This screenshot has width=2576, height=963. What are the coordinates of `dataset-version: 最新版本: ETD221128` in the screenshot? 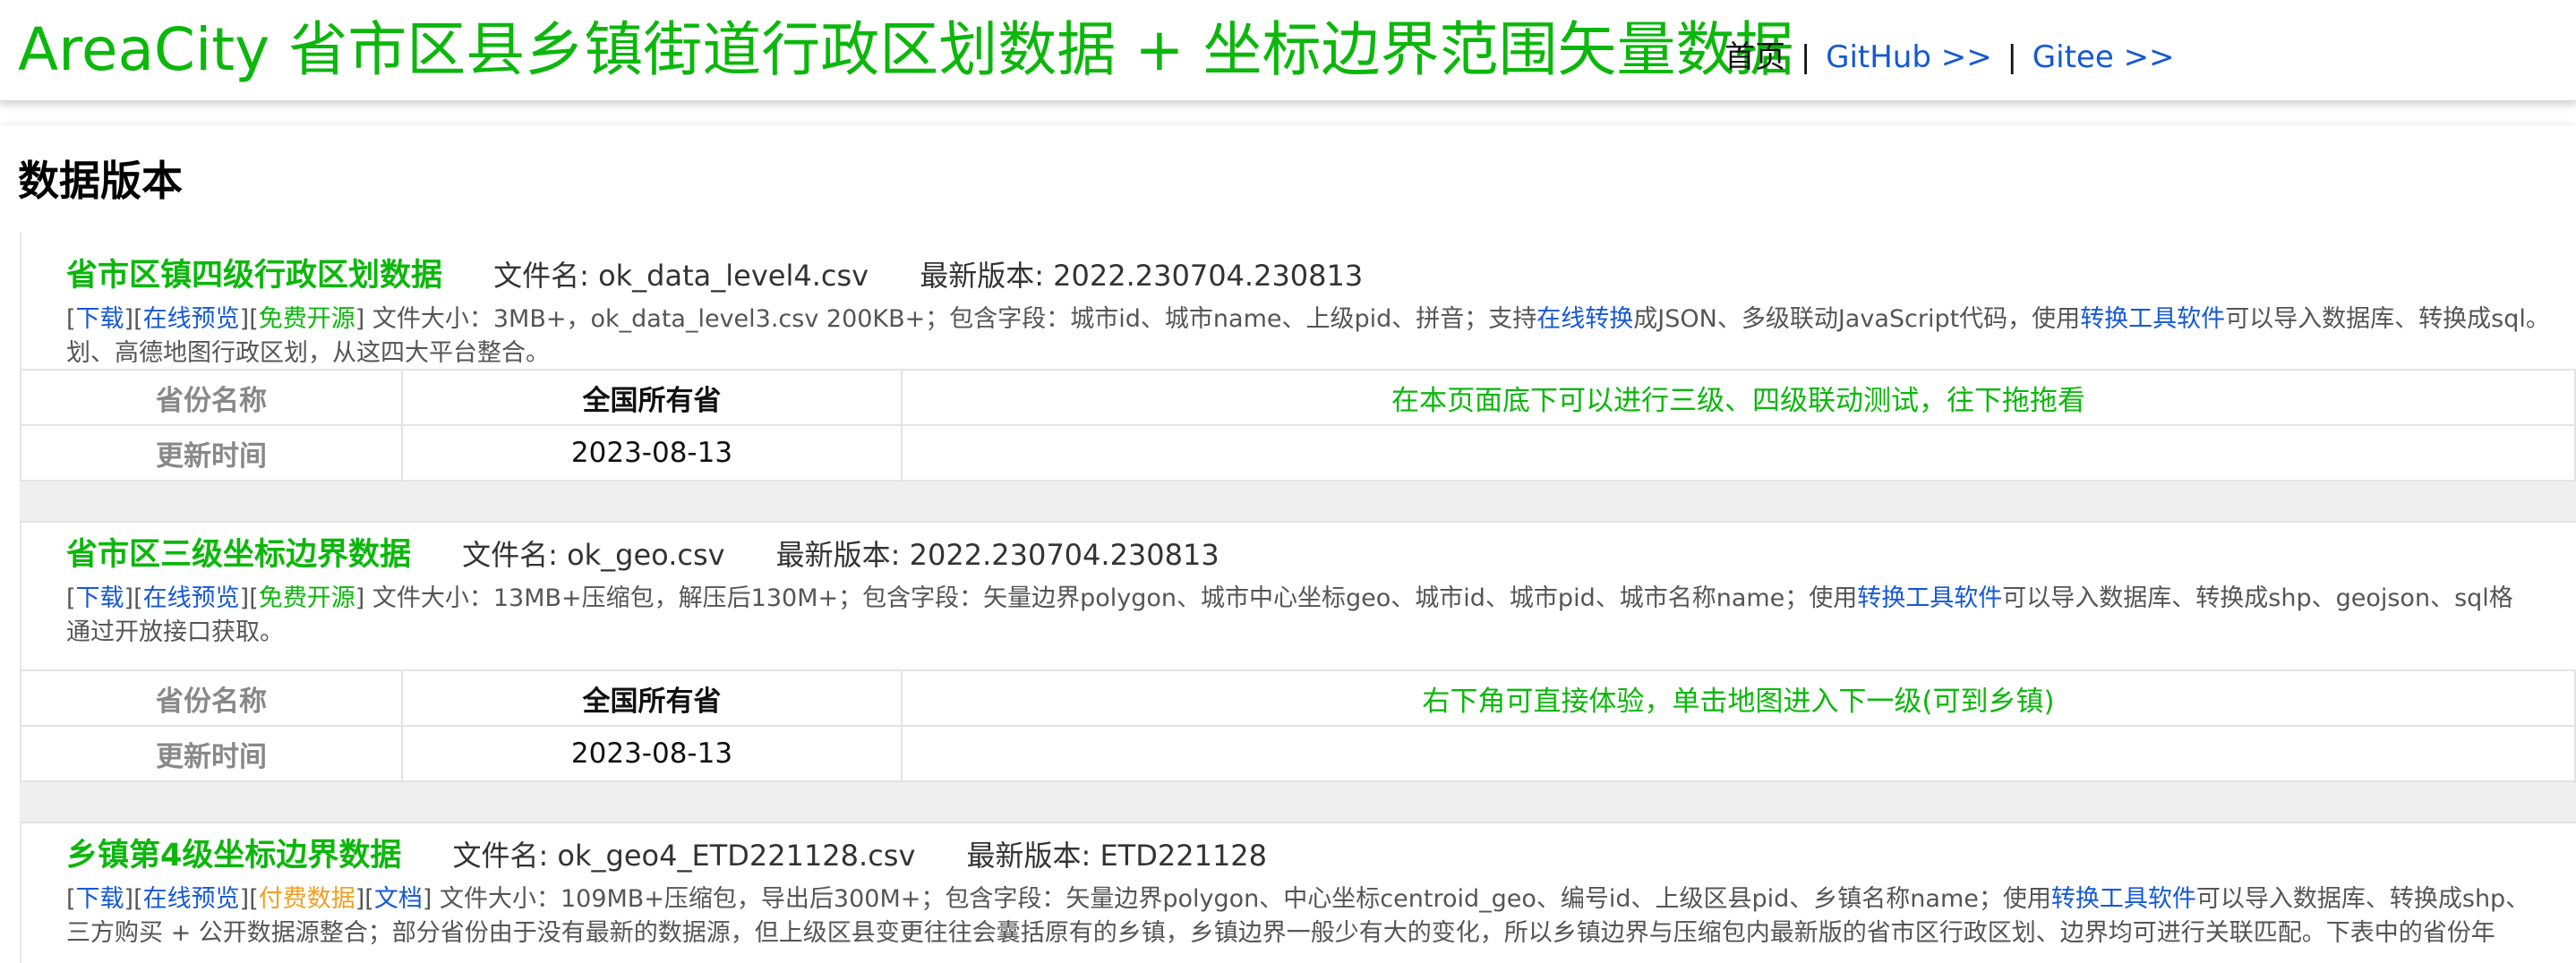 It's located at (1117, 856).